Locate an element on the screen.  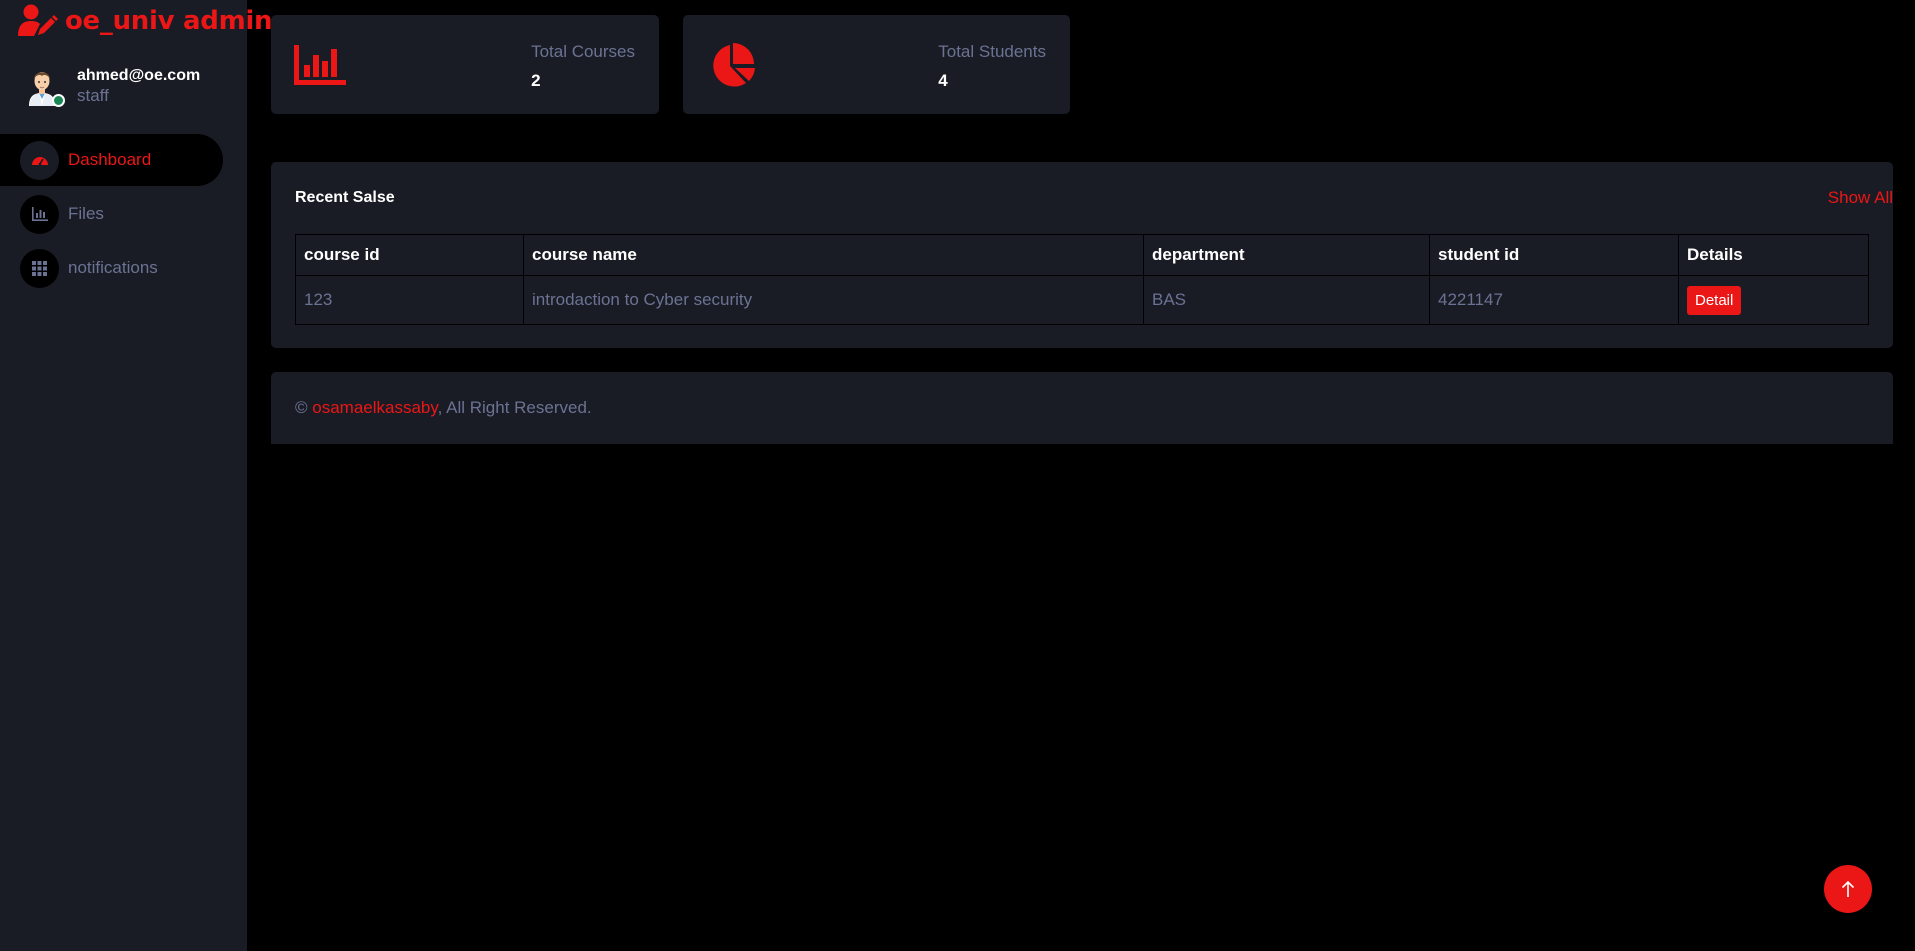
column-header-department: department is located at coordinates (1286, 255).